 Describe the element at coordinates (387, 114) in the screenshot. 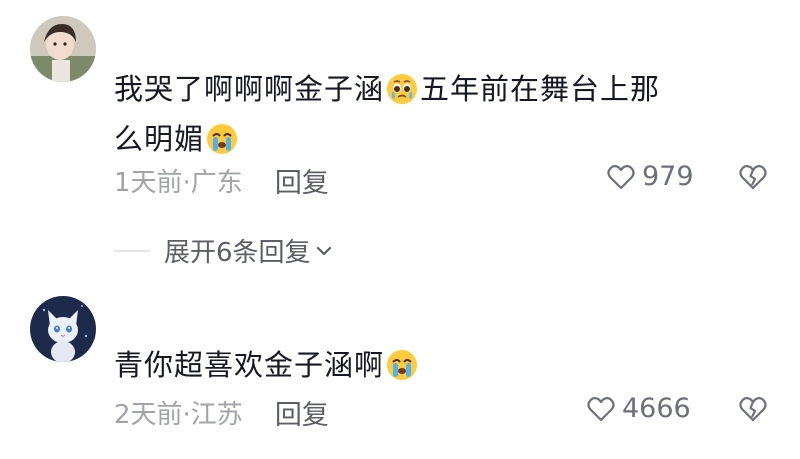

I see `comment-text: 我哭了啊啊啊金子涵 五年前在舞台上那 么明媚` at that location.